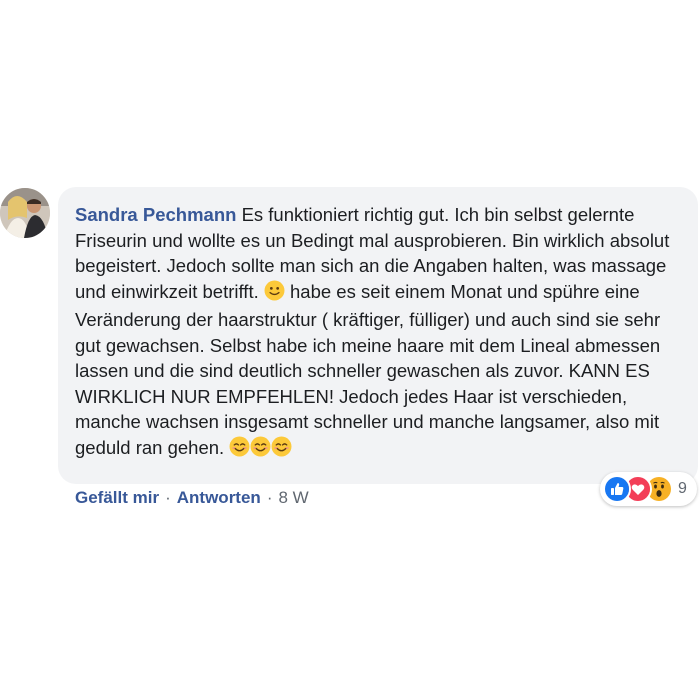 The width and height of the screenshot is (700, 700). Describe the element at coordinates (293, 497) in the screenshot. I see `timestamp: 8 W` at that location.